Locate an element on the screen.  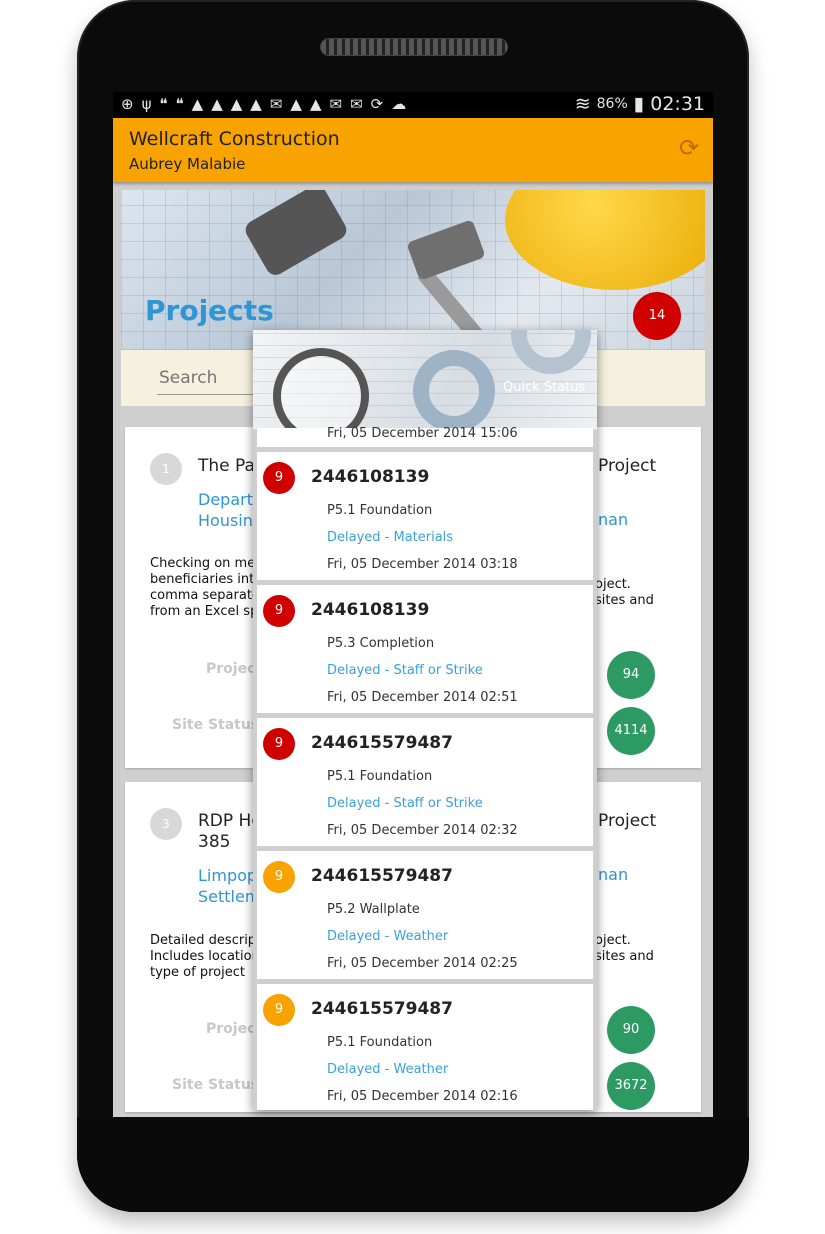
site-status-count-badge: 3672 is located at coordinates (631, 1086).